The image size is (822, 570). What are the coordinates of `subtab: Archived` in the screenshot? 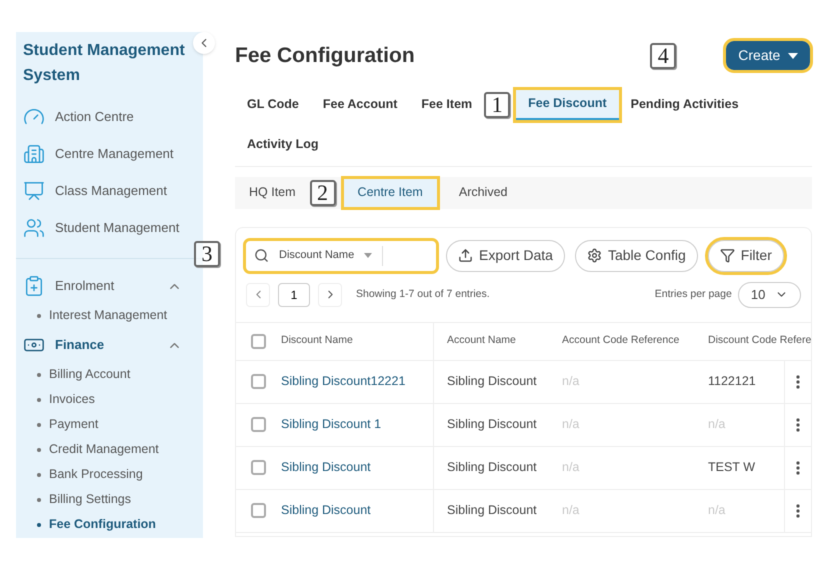 It's located at (483, 192).